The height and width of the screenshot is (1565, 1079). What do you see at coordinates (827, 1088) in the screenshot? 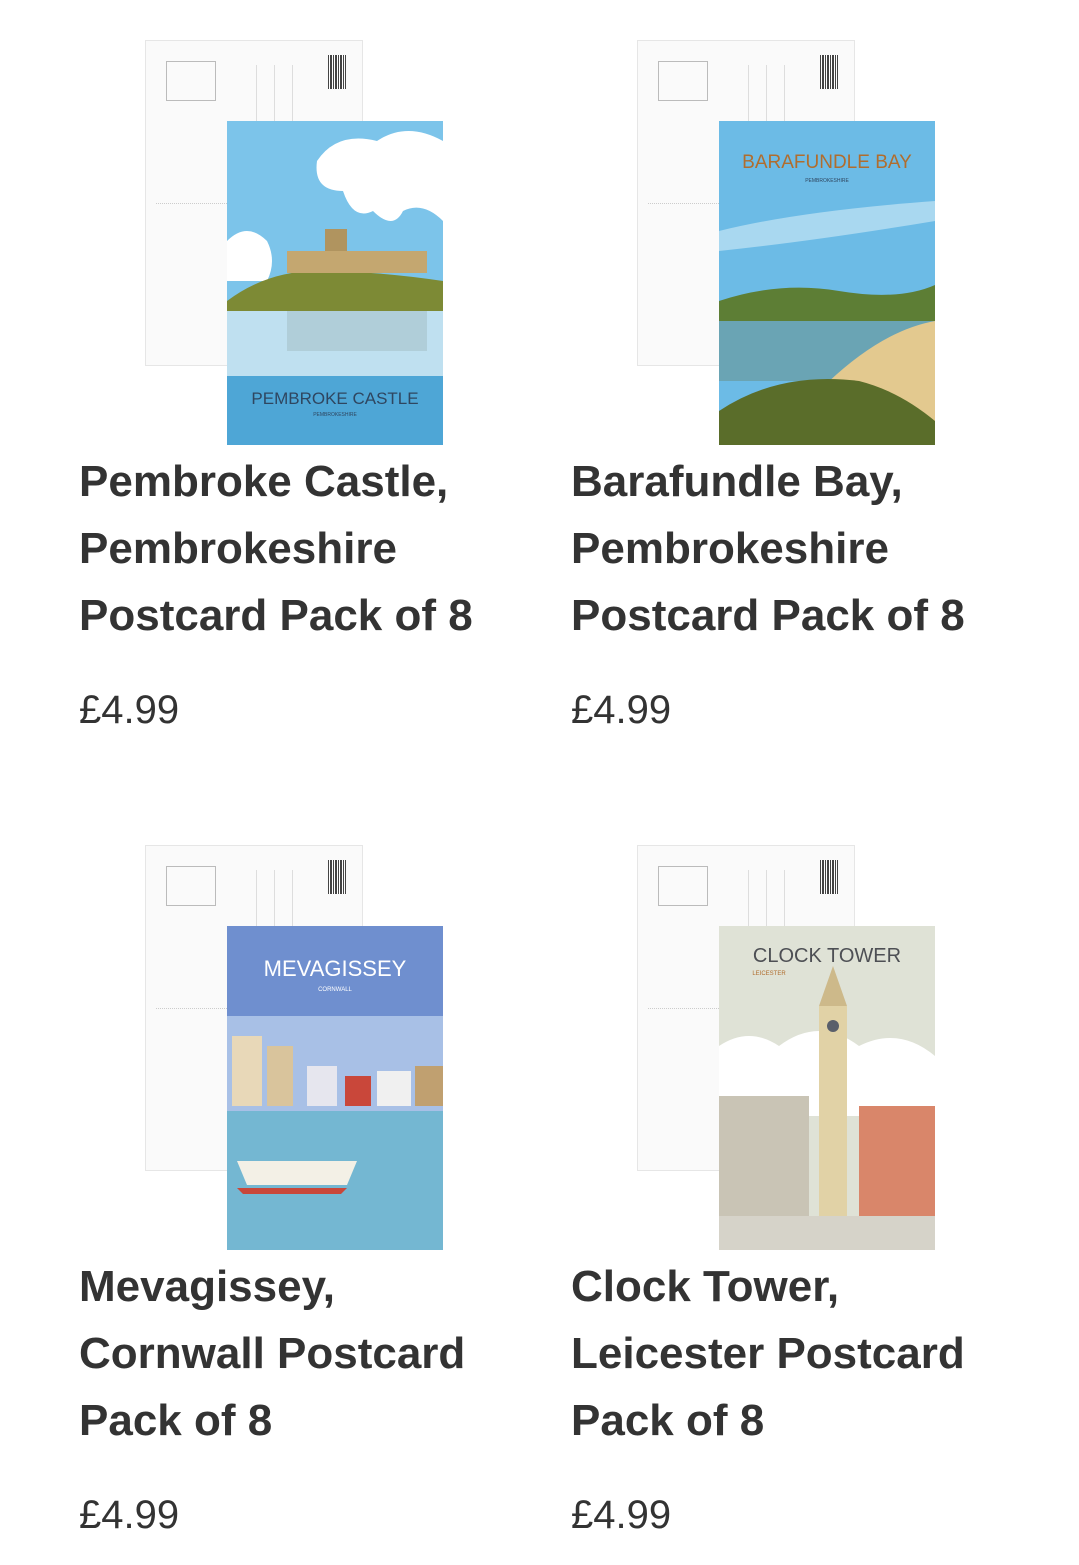
I see `postcard-front-clock-tower: CLOCK TOWER LEICESTER` at bounding box center [827, 1088].